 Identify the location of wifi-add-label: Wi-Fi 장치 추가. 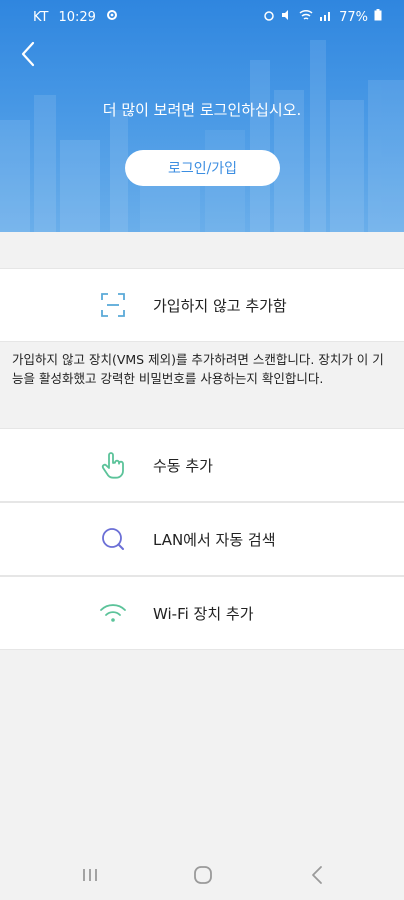
(203, 613).